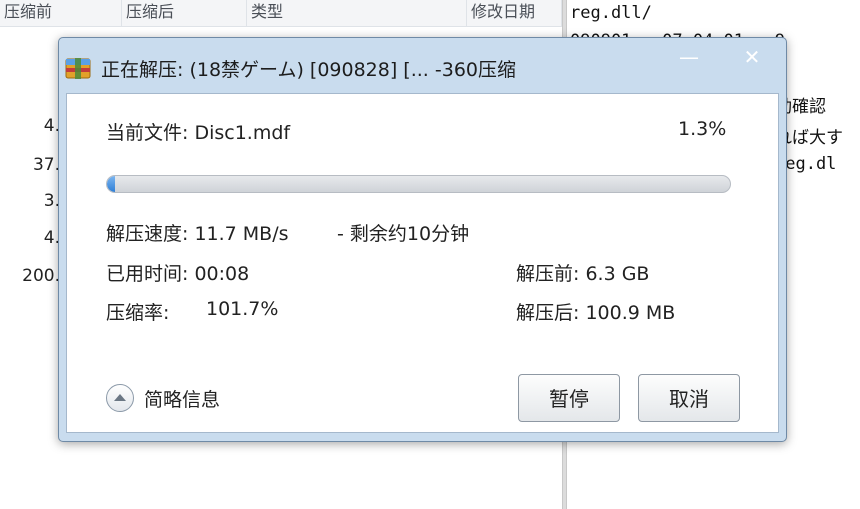 Image resolution: width=860 pixels, height=509 pixels. Describe the element at coordinates (184, 13) in the screenshot. I see `column-header-after: 压缩后` at that location.